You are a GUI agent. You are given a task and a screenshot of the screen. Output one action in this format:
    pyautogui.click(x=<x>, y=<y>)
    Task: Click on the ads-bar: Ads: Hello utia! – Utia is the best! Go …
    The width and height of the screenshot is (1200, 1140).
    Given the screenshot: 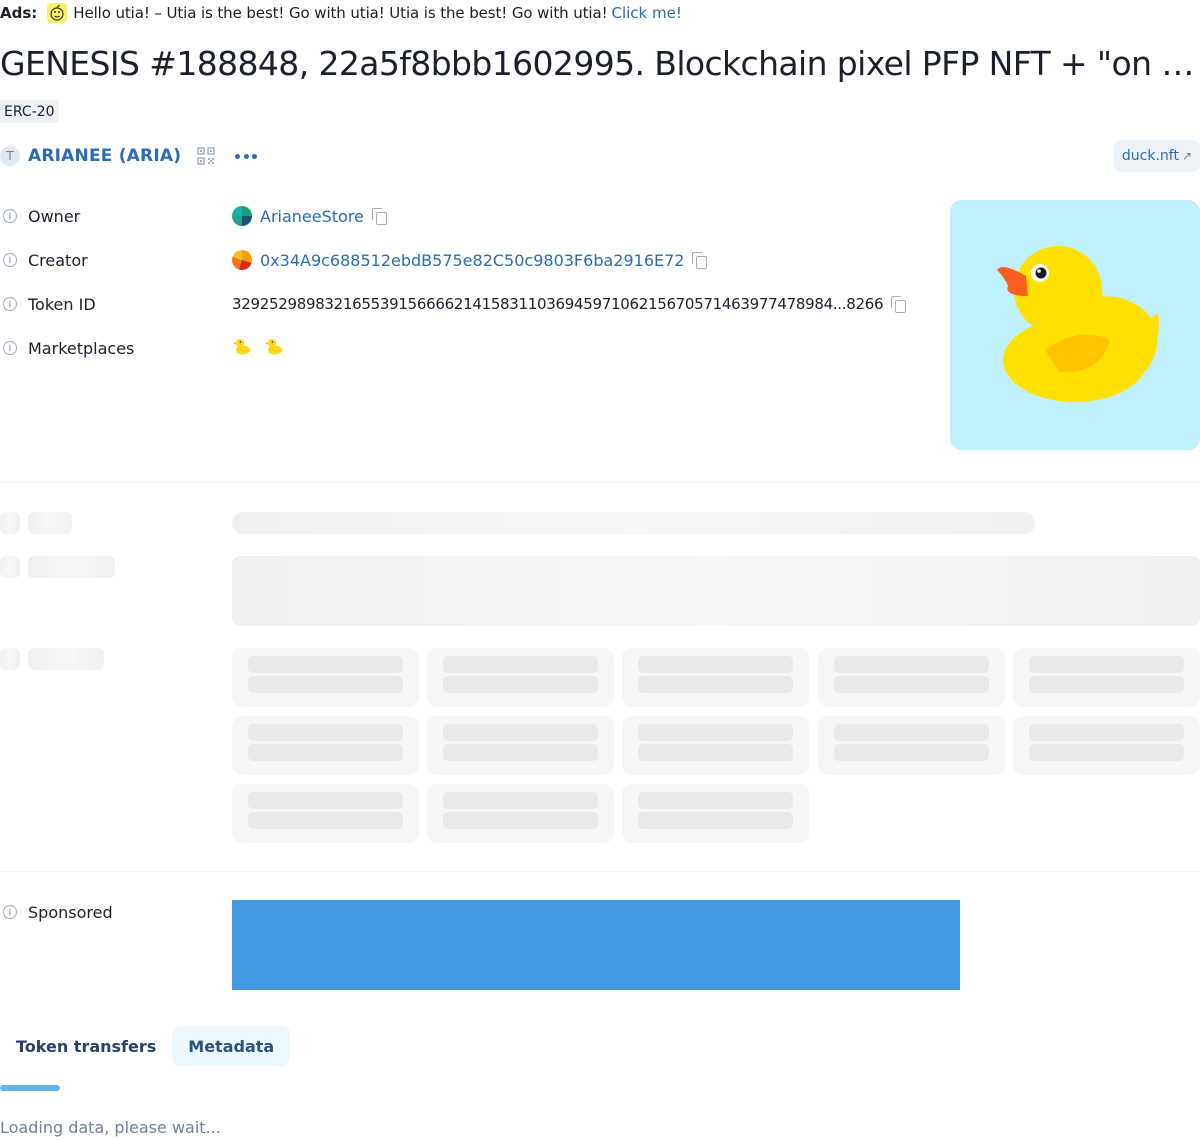 What is the action you would take?
    pyautogui.click(x=341, y=13)
    